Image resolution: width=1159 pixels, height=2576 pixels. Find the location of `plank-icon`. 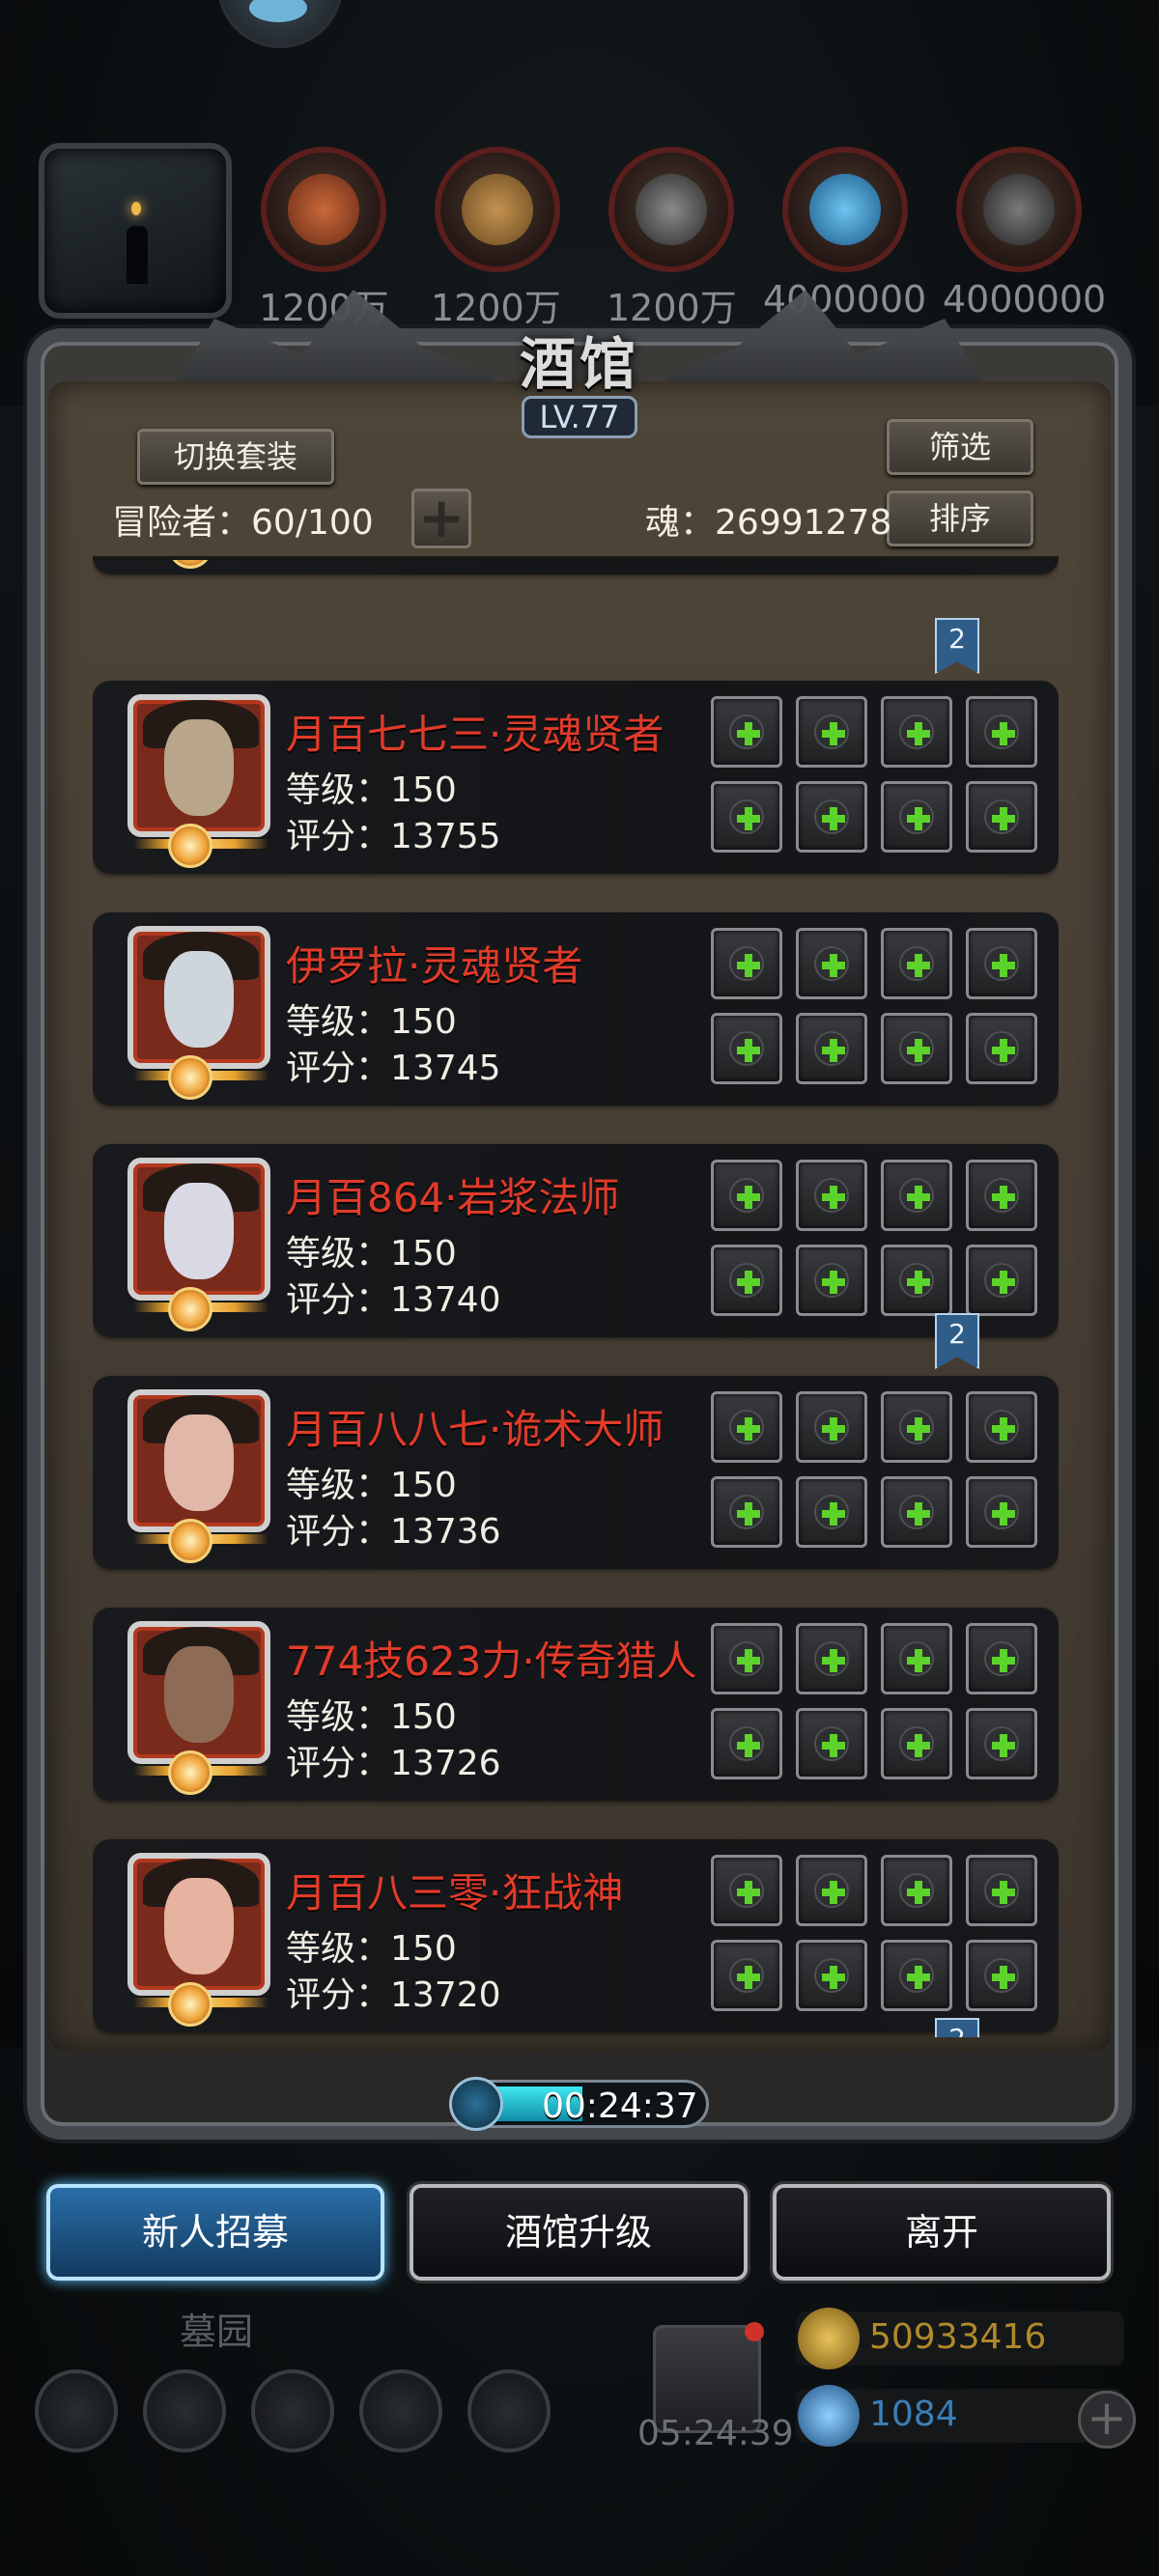

plank-icon is located at coordinates (498, 210).